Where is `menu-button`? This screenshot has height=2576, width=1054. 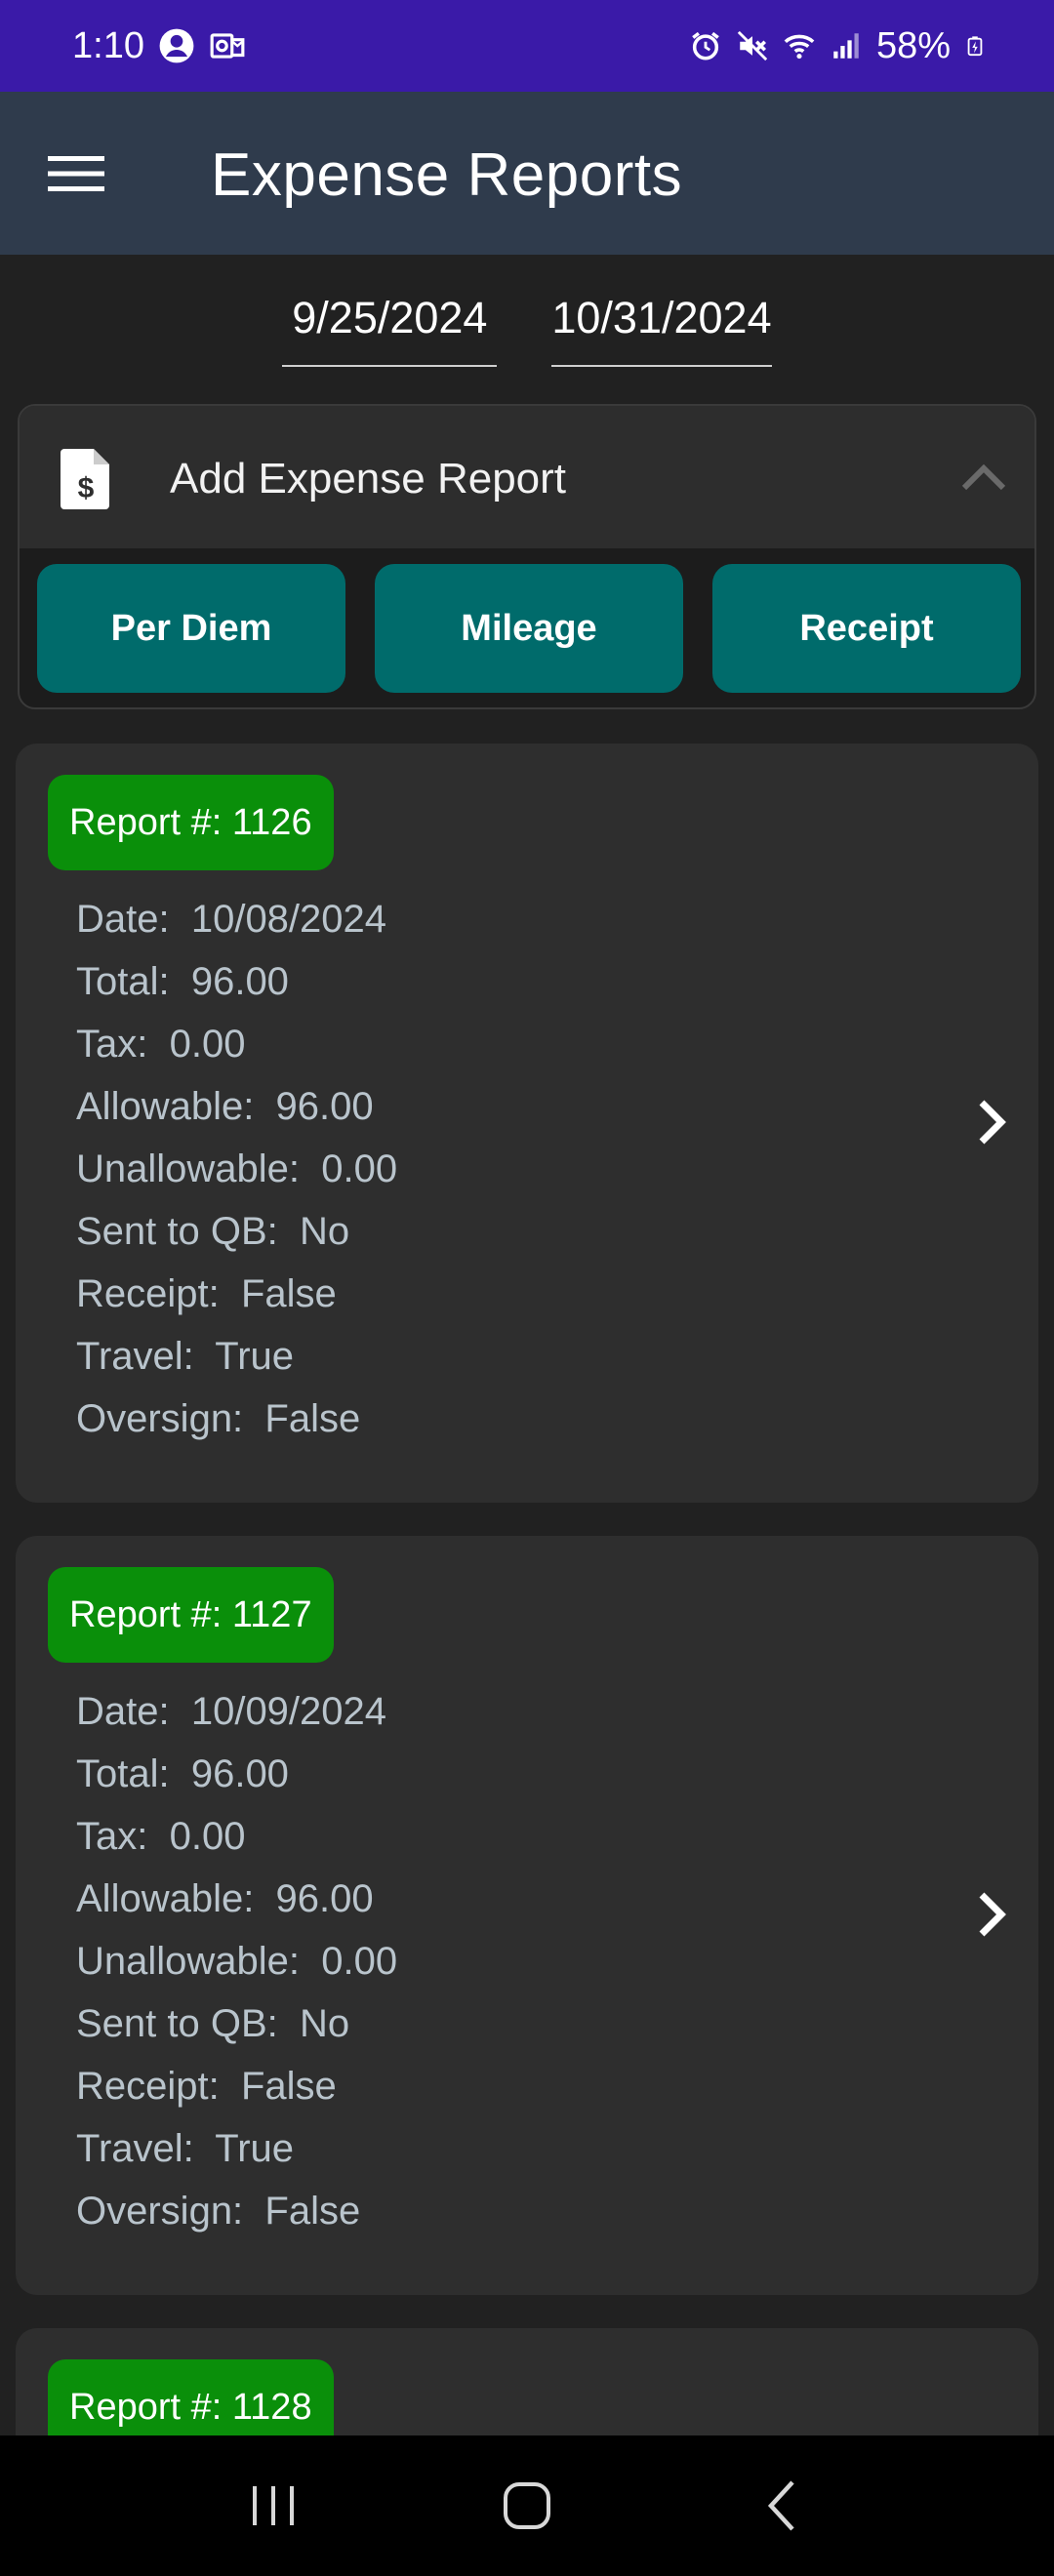 menu-button is located at coordinates (76, 173).